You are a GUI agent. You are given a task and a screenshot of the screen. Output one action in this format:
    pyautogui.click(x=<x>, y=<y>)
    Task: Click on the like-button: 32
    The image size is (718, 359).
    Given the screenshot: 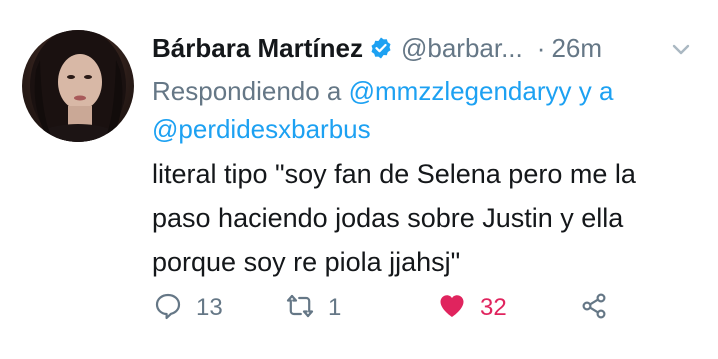 What is the action you would take?
    pyautogui.click(x=472, y=308)
    